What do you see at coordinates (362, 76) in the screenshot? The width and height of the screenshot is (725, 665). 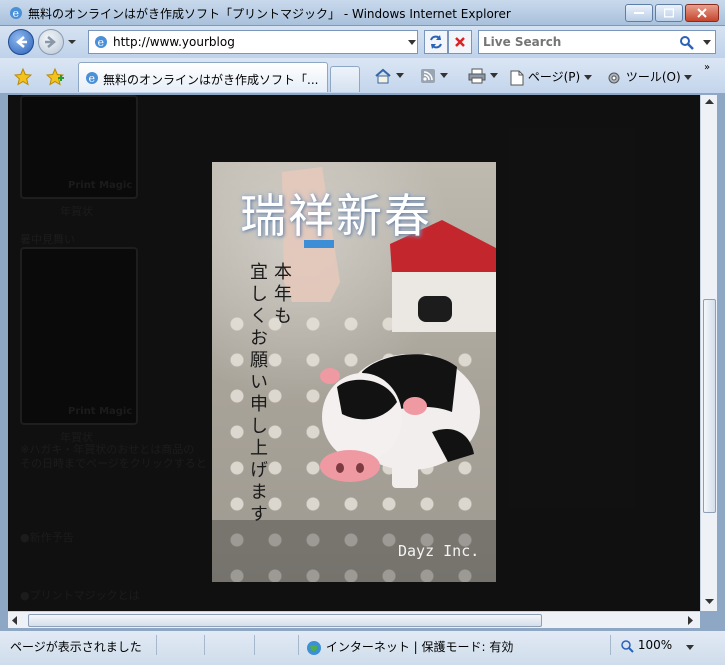 I see `tab-toolbar: e 無料のオンラインはがき作成ソフト「... ページ(P) ツール(O) »` at bounding box center [362, 76].